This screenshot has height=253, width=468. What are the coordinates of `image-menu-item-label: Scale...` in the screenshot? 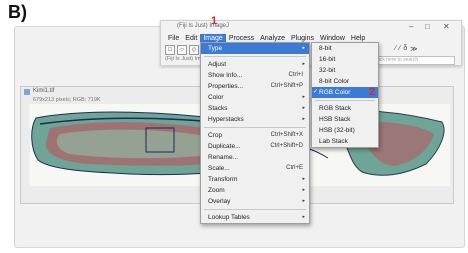 It's located at (219, 168).